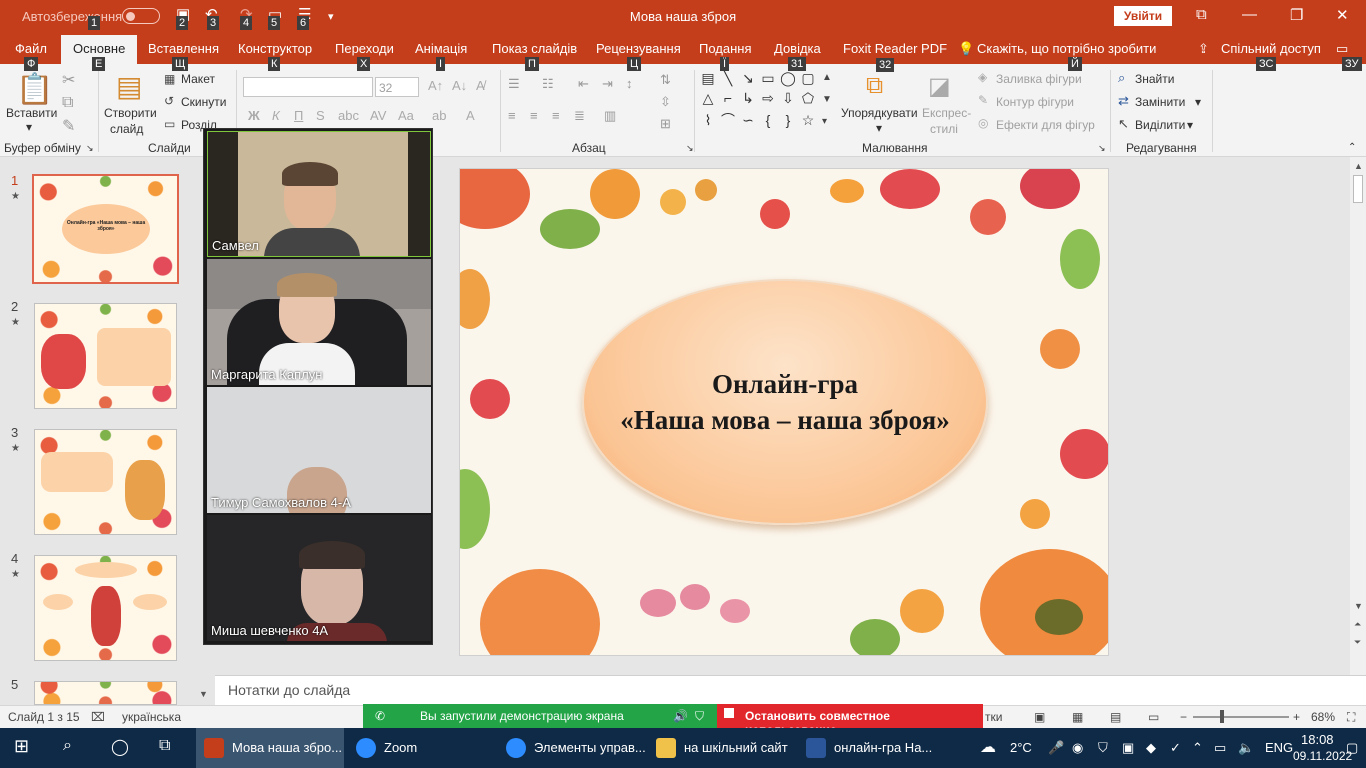 The image size is (1366, 768). I want to click on shape-fill-icon: ◈, so click(982, 77).